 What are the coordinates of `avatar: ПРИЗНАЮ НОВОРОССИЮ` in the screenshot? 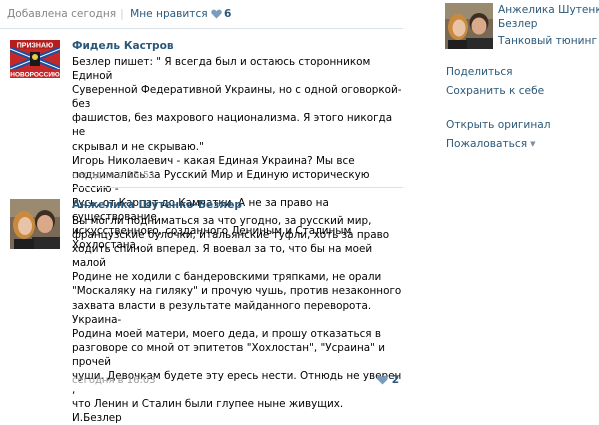 It's located at (35, 65).